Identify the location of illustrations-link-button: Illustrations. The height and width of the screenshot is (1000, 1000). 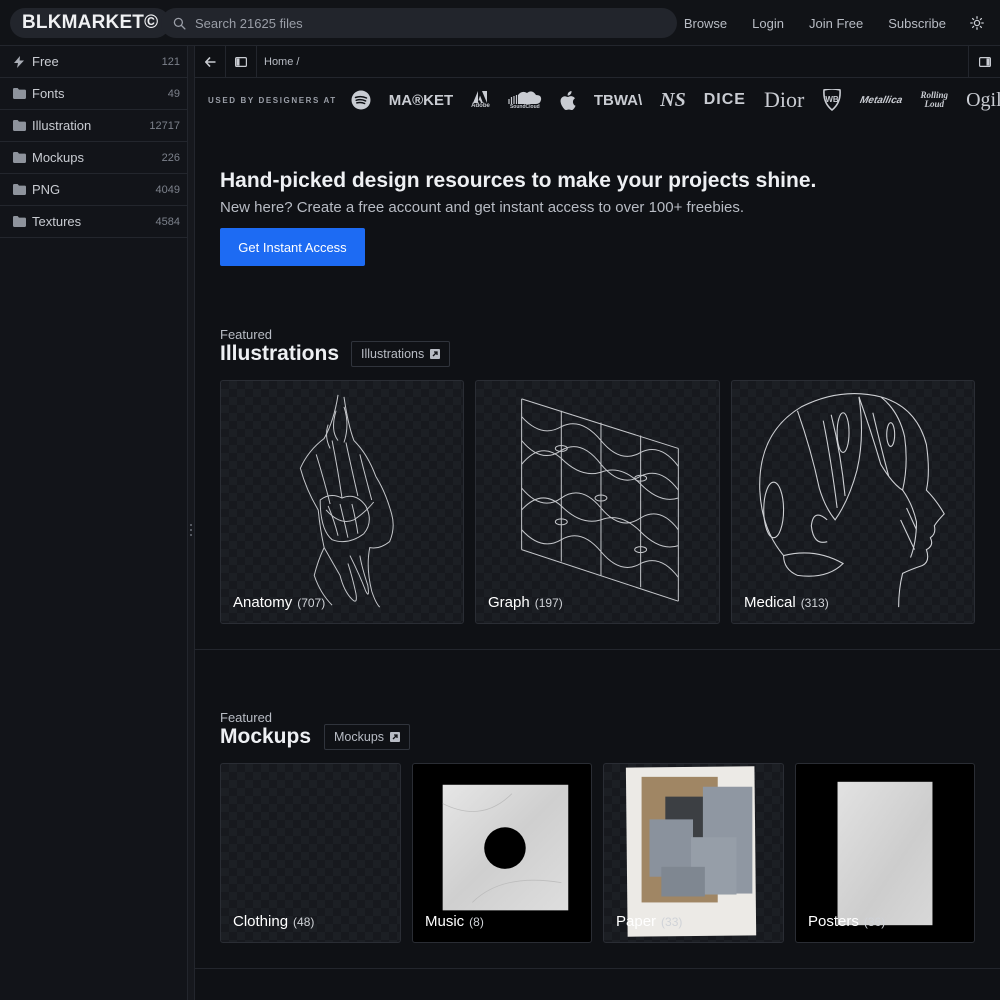
(401, 354).